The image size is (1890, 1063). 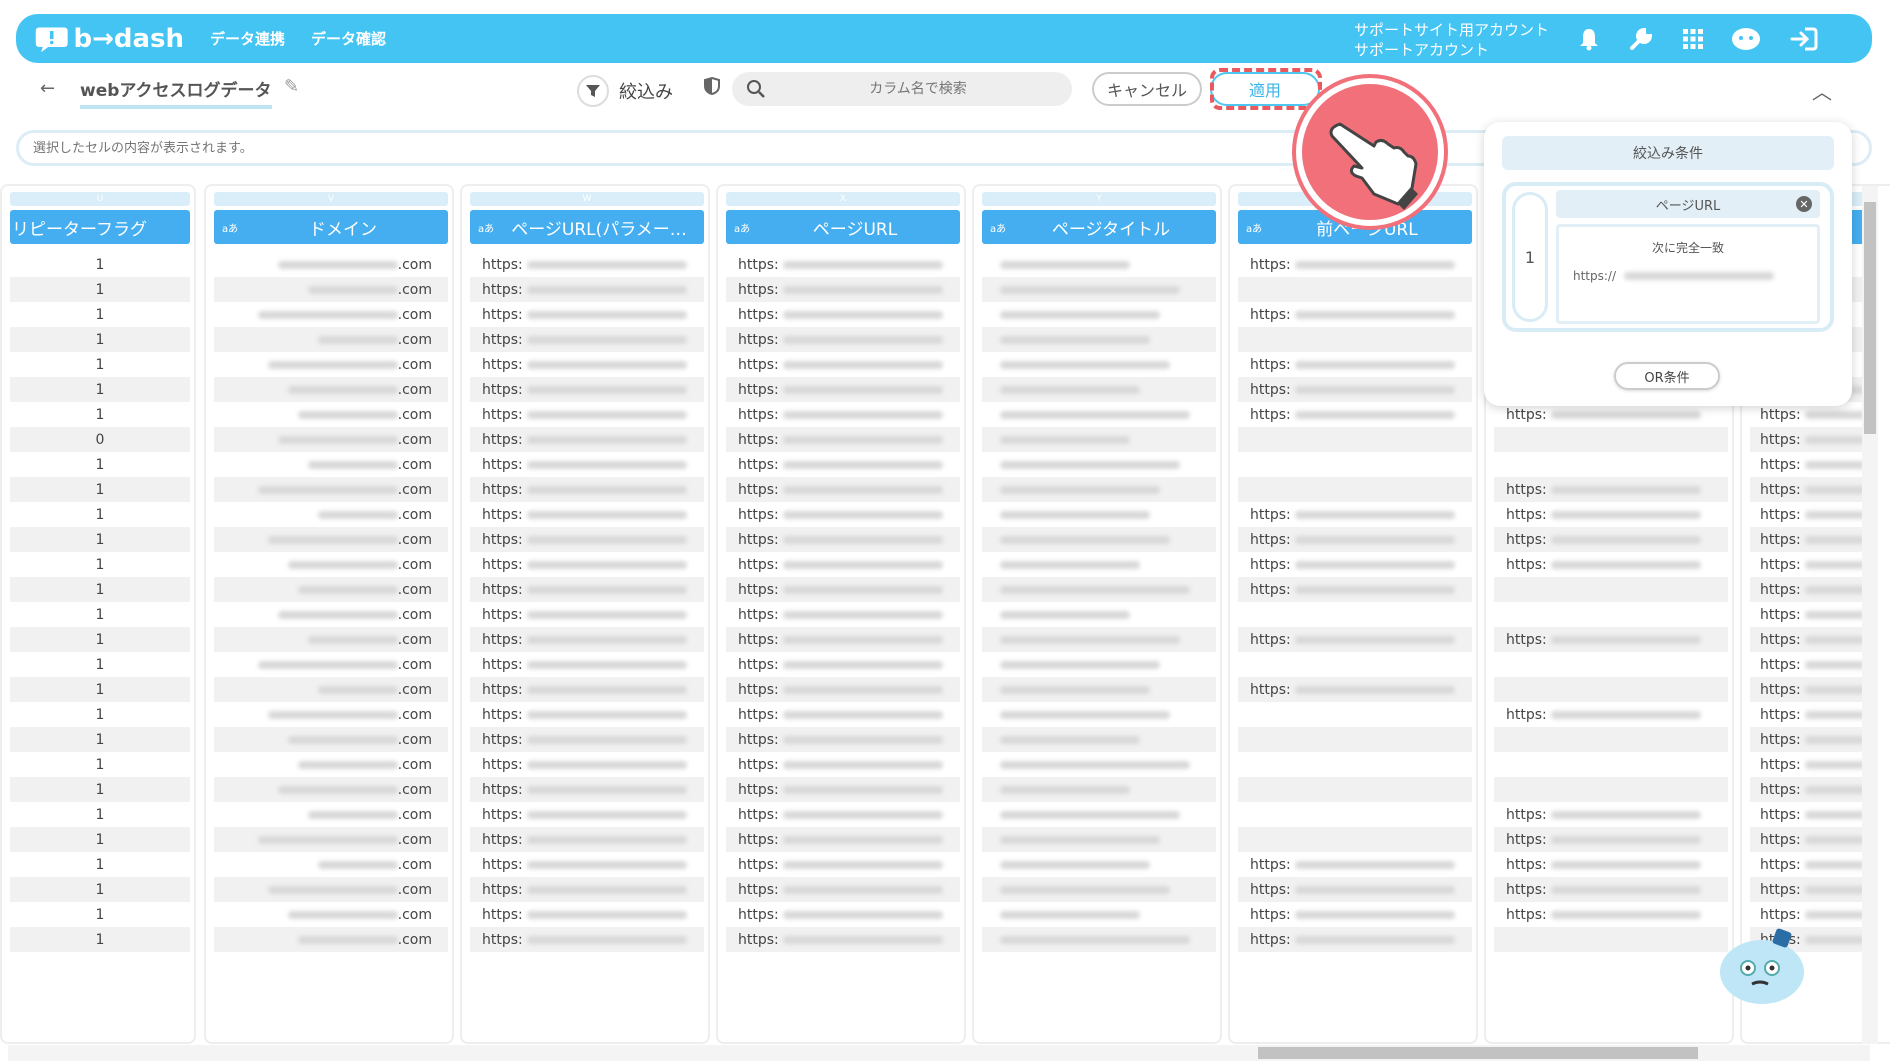 I want to click on close-icon: ✕, so click(x=1804, y=204).